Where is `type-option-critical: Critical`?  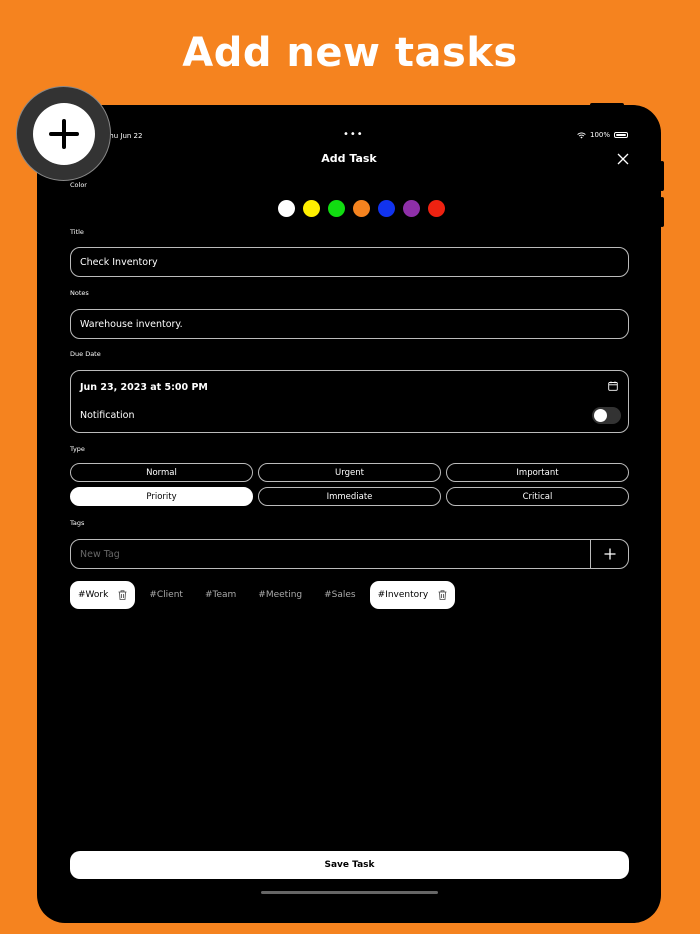 type-option-critical: Critical is located at coordinates (537, 496).